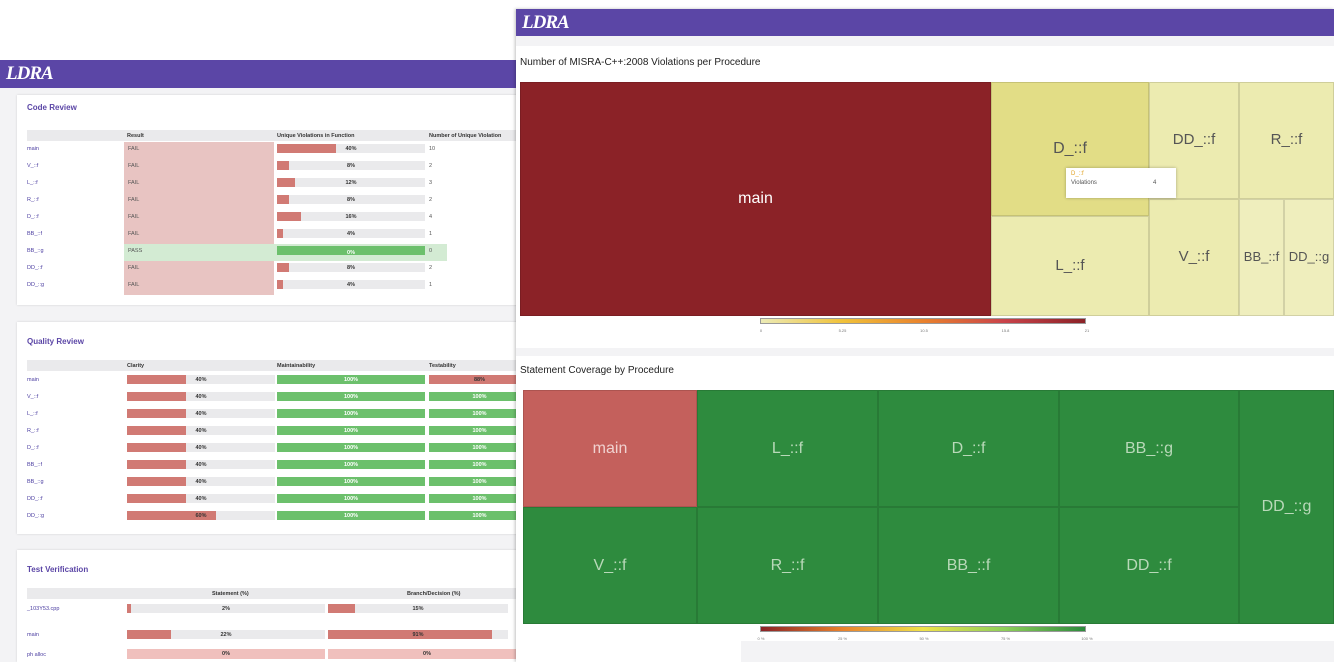  Describe the element at coordinates (43, 609) in the screenshot. I see `procedure-link: _103Y53.cpp` at that location.